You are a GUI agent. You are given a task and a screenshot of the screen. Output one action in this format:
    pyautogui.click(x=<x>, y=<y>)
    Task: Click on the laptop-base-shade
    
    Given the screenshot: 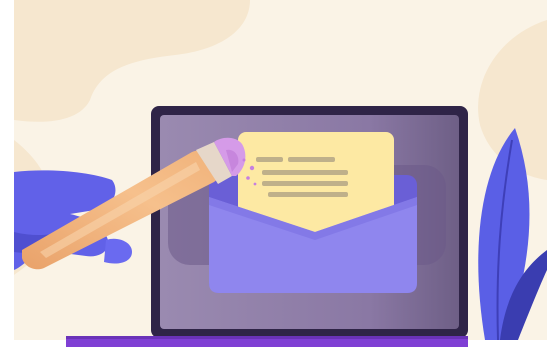 What is the action you would take?
    pyautogui.click(x=267, y=337)
    